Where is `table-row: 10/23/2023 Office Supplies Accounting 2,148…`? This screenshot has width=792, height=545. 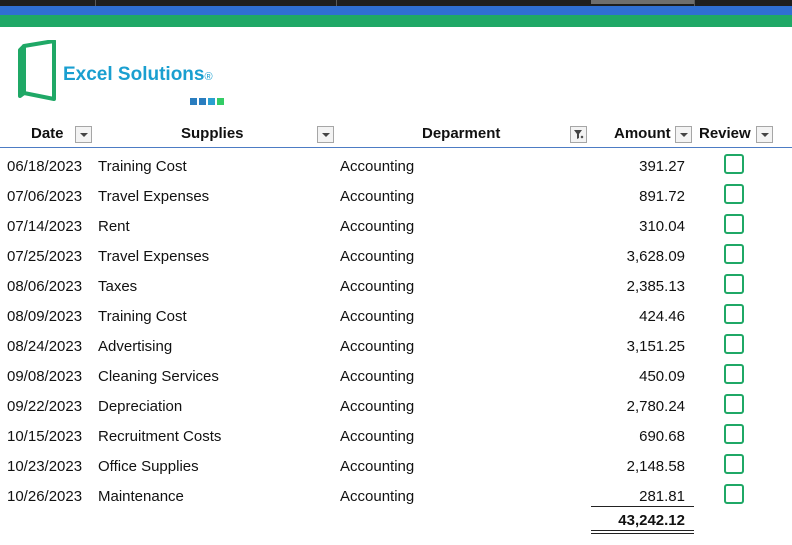 table-row: 10/23/2023 Office Supplies Accounting 2,148… is located at coordinates (396, 465).